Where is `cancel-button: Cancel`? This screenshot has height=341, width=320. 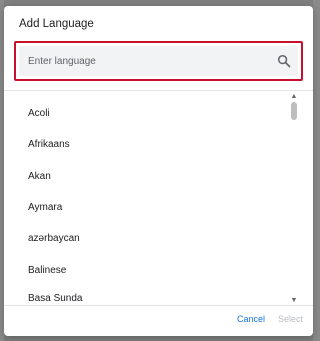
cancel-button: Cancel is located at coordinates (251, 319).